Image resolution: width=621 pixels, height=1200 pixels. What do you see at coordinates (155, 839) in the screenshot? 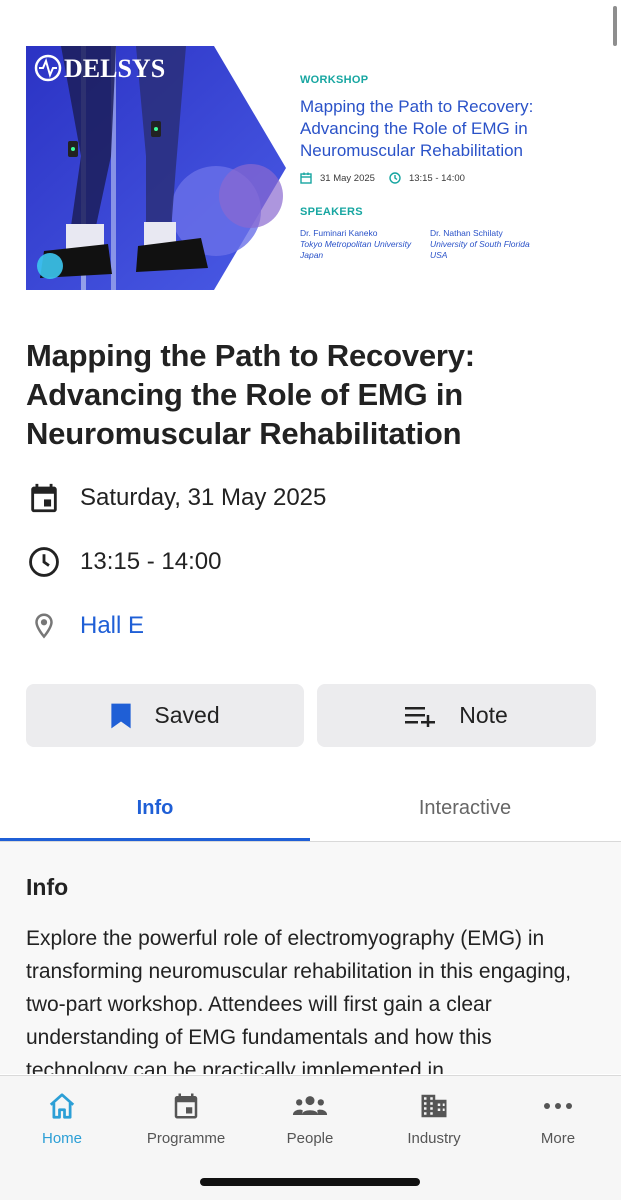
I see `active-tab-indicator` at bounding box center [155, 839].